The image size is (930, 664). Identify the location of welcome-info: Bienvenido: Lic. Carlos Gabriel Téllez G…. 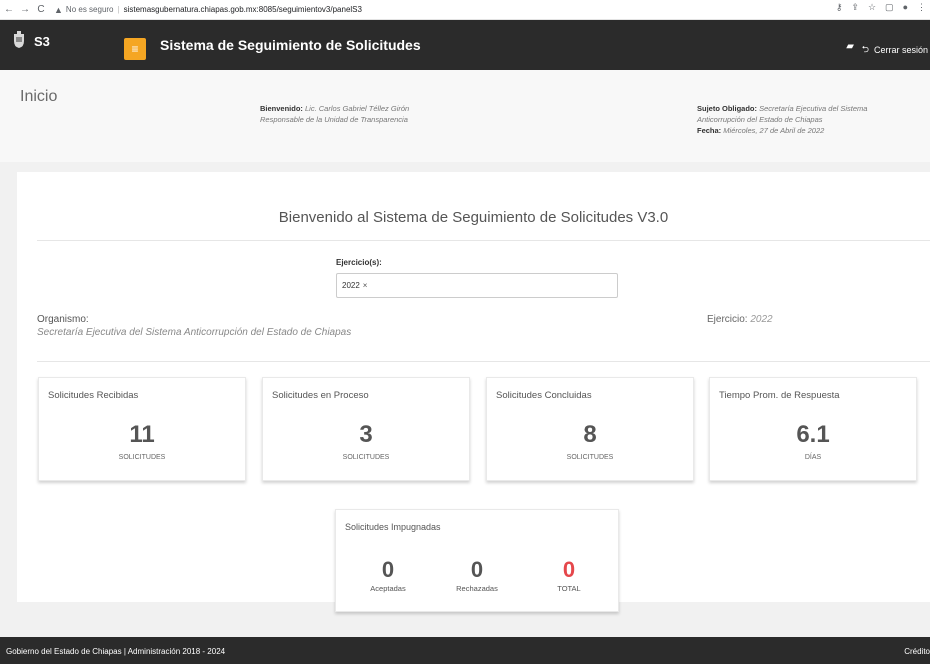
(334, 114).